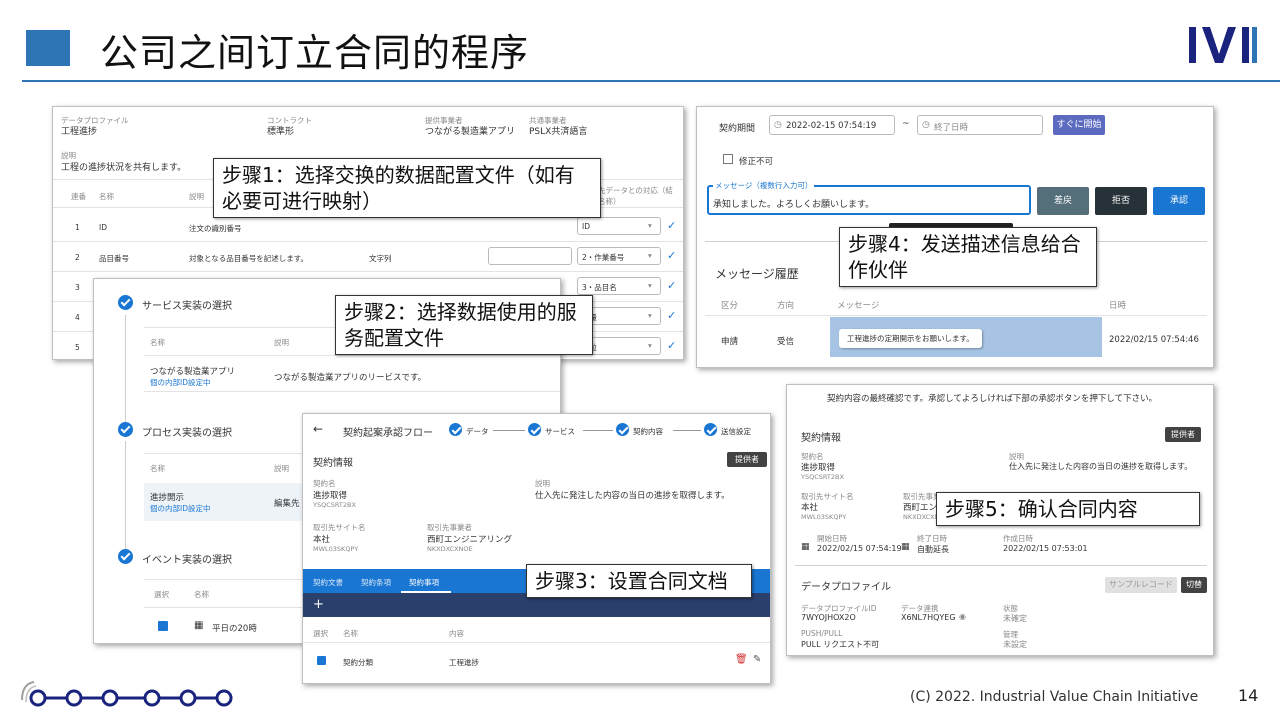  What do you see at coordinates (1063, 201) in the screenshot?
I see `return-button: 差戻` at bounding box center [1063, 201].